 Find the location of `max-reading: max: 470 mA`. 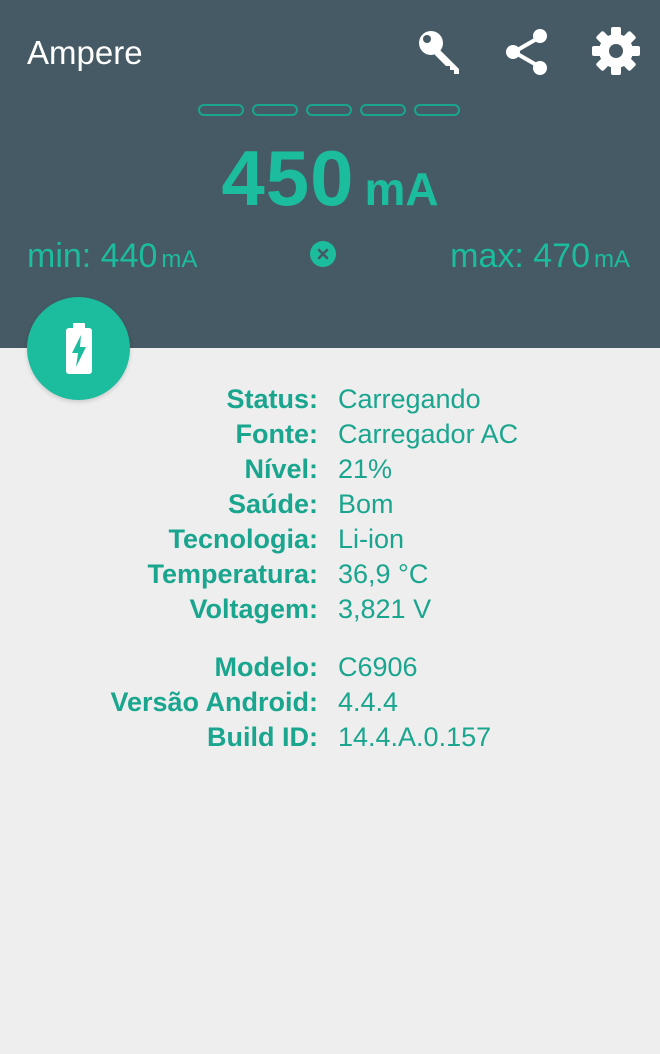

max-reading: max: 470 mA is located at coordinates (540, 256).